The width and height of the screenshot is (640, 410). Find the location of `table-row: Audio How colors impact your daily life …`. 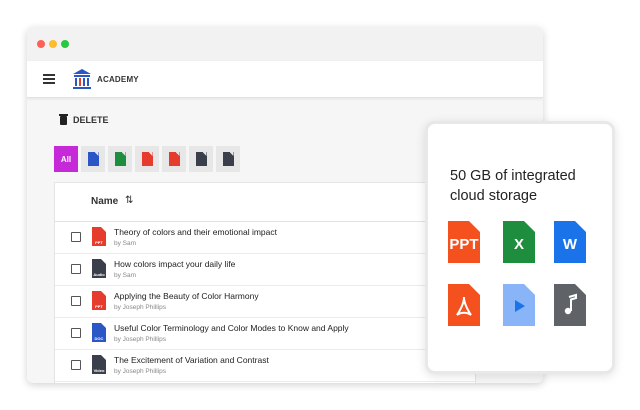

table-row: Audio How colors impact your daily life … is located at coordinates (265, 270).